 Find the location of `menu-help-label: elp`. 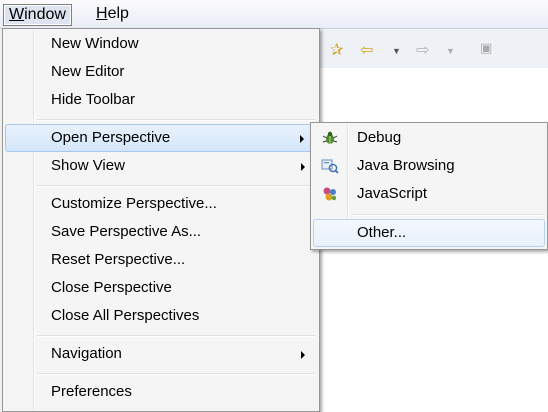

menu-help-label: elp is located at coordinates (118, 13).